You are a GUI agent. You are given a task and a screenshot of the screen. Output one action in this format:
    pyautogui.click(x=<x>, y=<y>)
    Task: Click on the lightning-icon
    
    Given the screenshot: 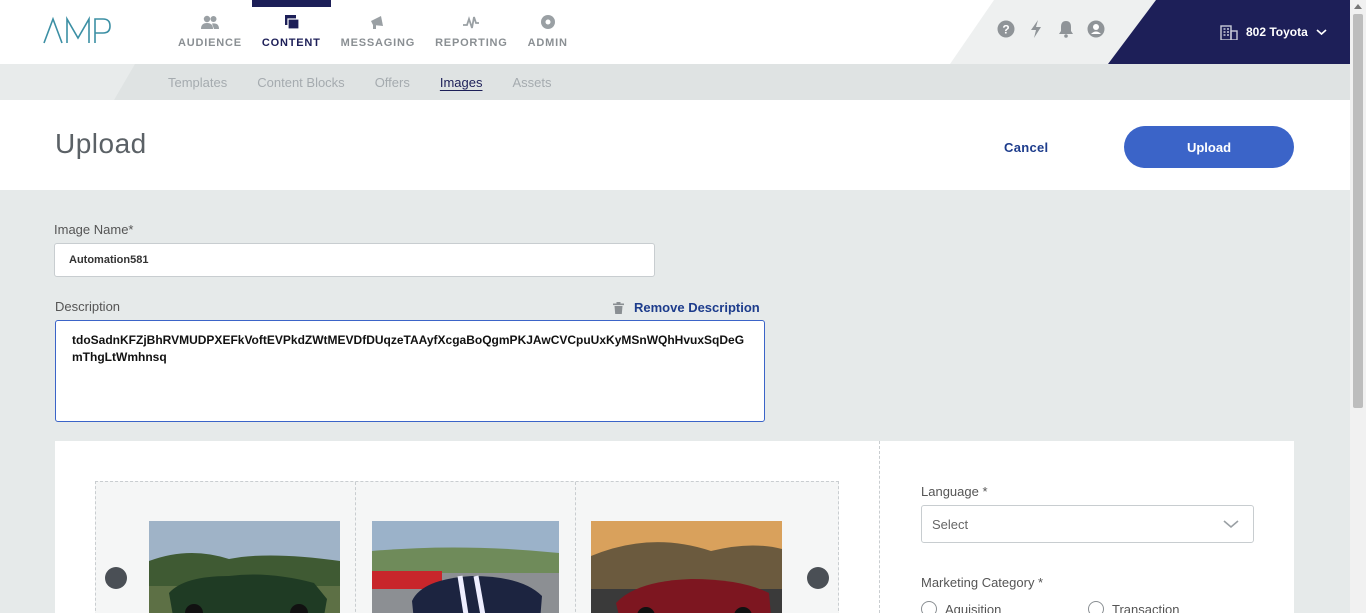 What is the action you would take?
    pyautogui.click(x=1035, y=29)
    